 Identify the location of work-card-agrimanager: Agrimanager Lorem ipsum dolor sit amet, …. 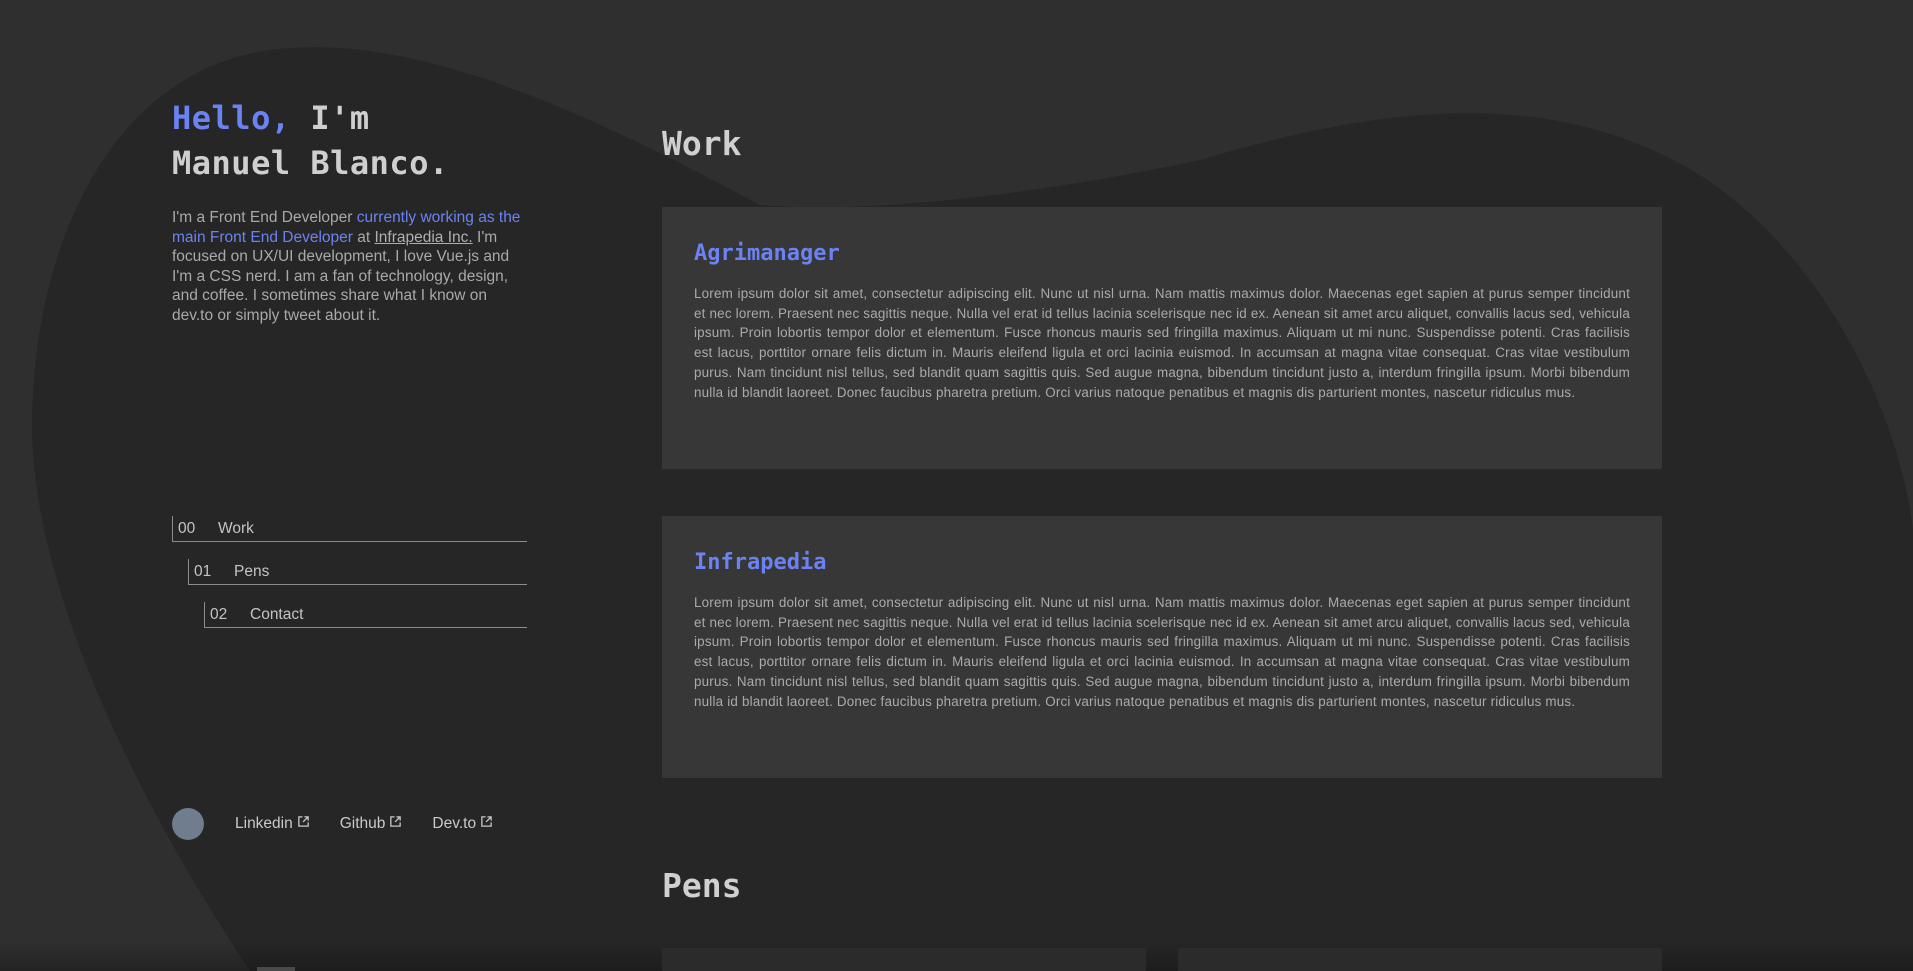
(1162, 338).